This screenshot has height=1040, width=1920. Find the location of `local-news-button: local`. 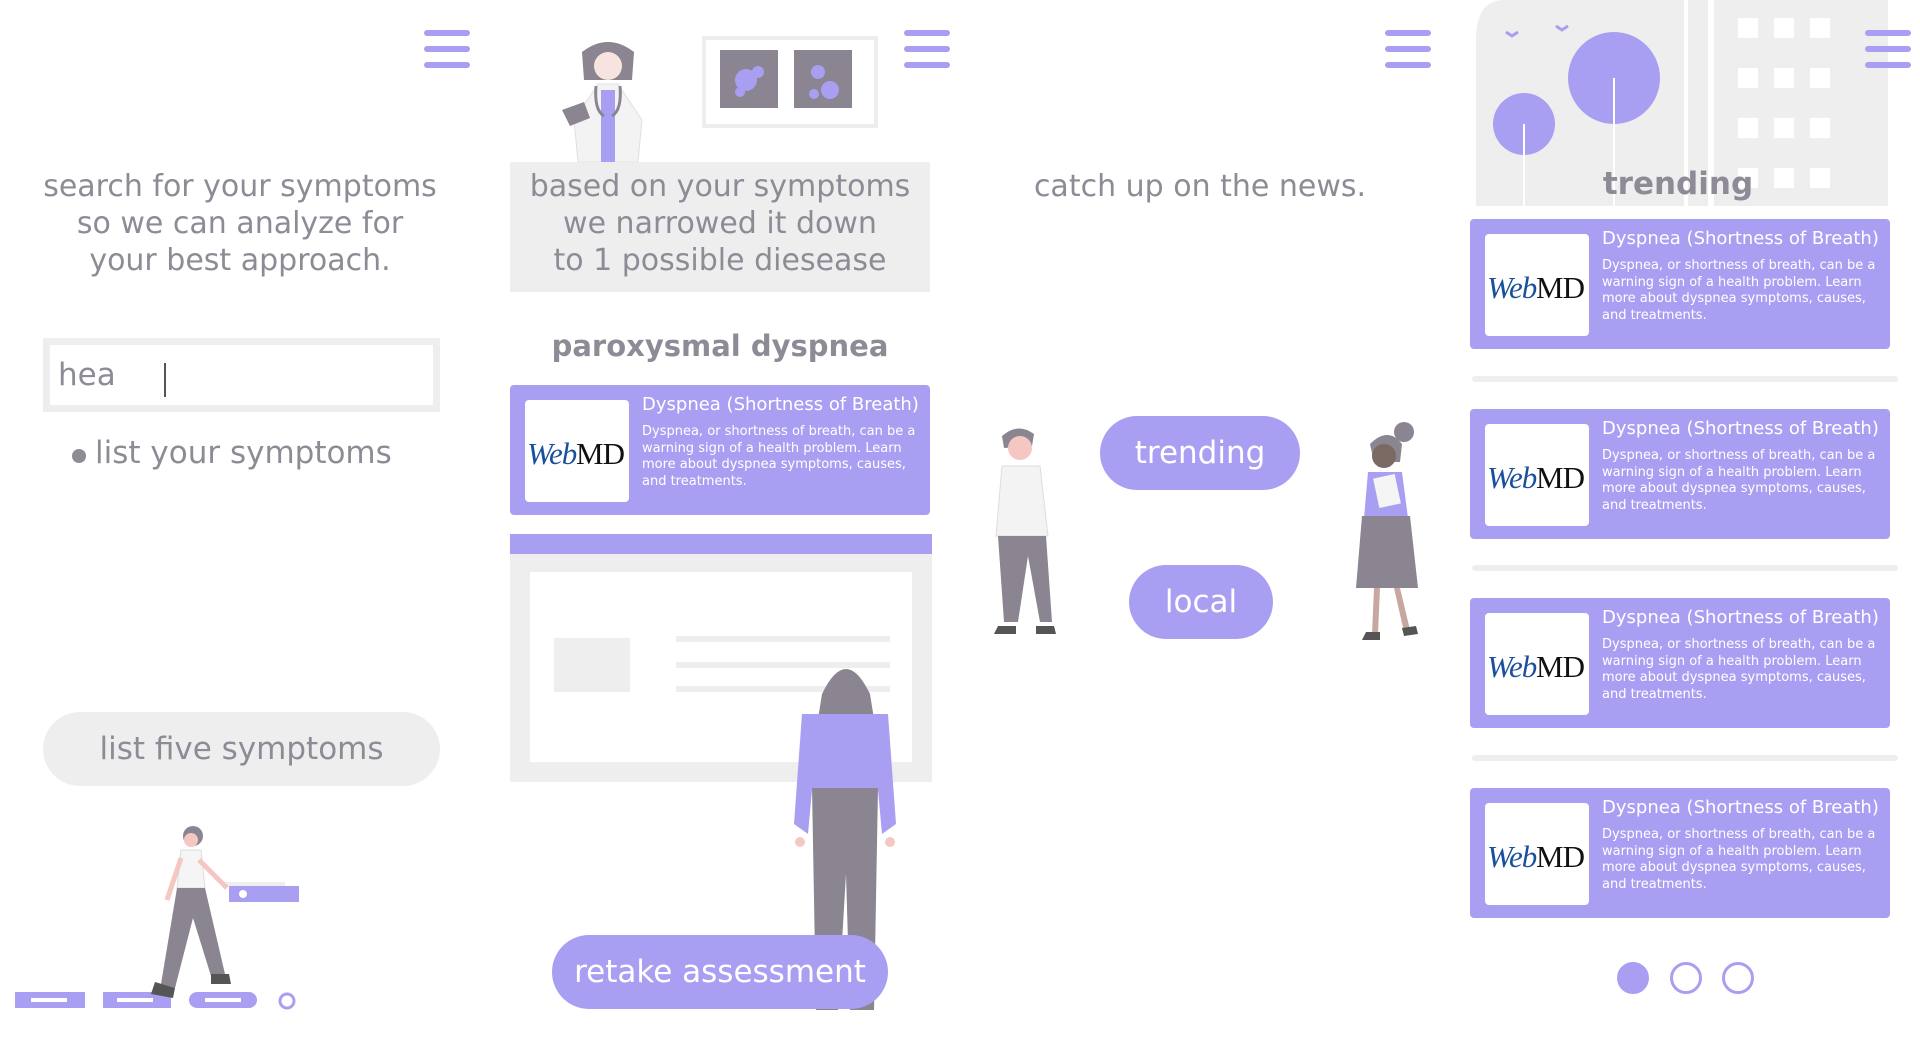

local-news-button: local is located at coordinates (1201, 602).